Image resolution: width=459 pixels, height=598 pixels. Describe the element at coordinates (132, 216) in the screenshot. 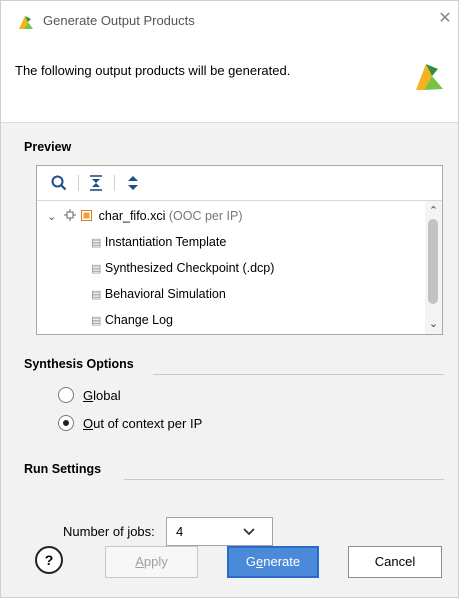

I see `ip-name: char_fifo.xci` at that location.